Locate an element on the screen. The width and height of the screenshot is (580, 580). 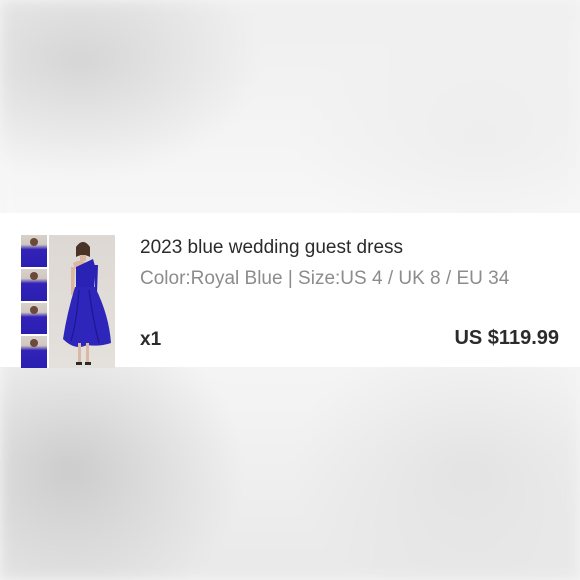
product-title: 2023 blue wedding guest dress is located at coordinates (271, 248).